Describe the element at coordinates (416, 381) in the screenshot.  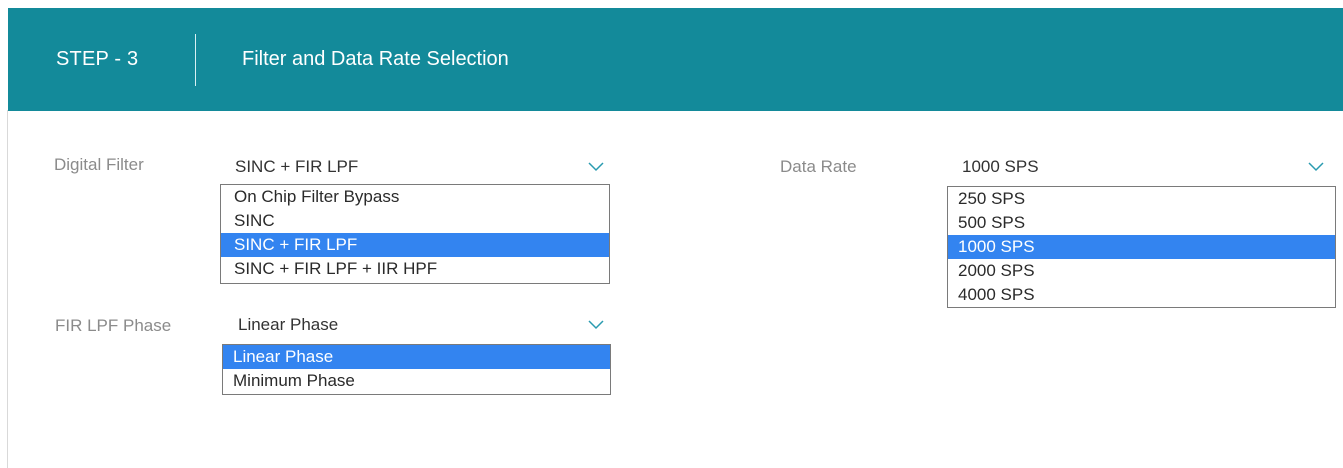
I see `phase-option-minimum: Minimum Phase` at that location.